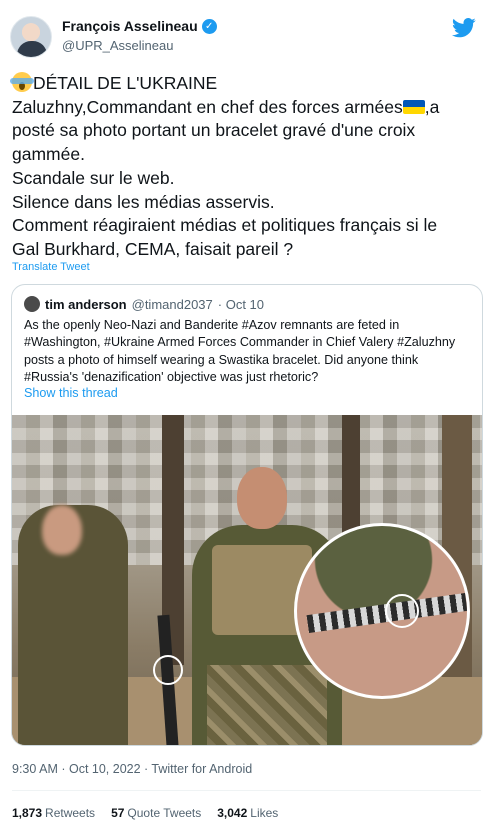 The height and width of the screenshot is (831, 493). What do you see at coordinates (232, 813) in the screenshot?
I see `likes-count: 3,042` at bounding box center [232, 813].